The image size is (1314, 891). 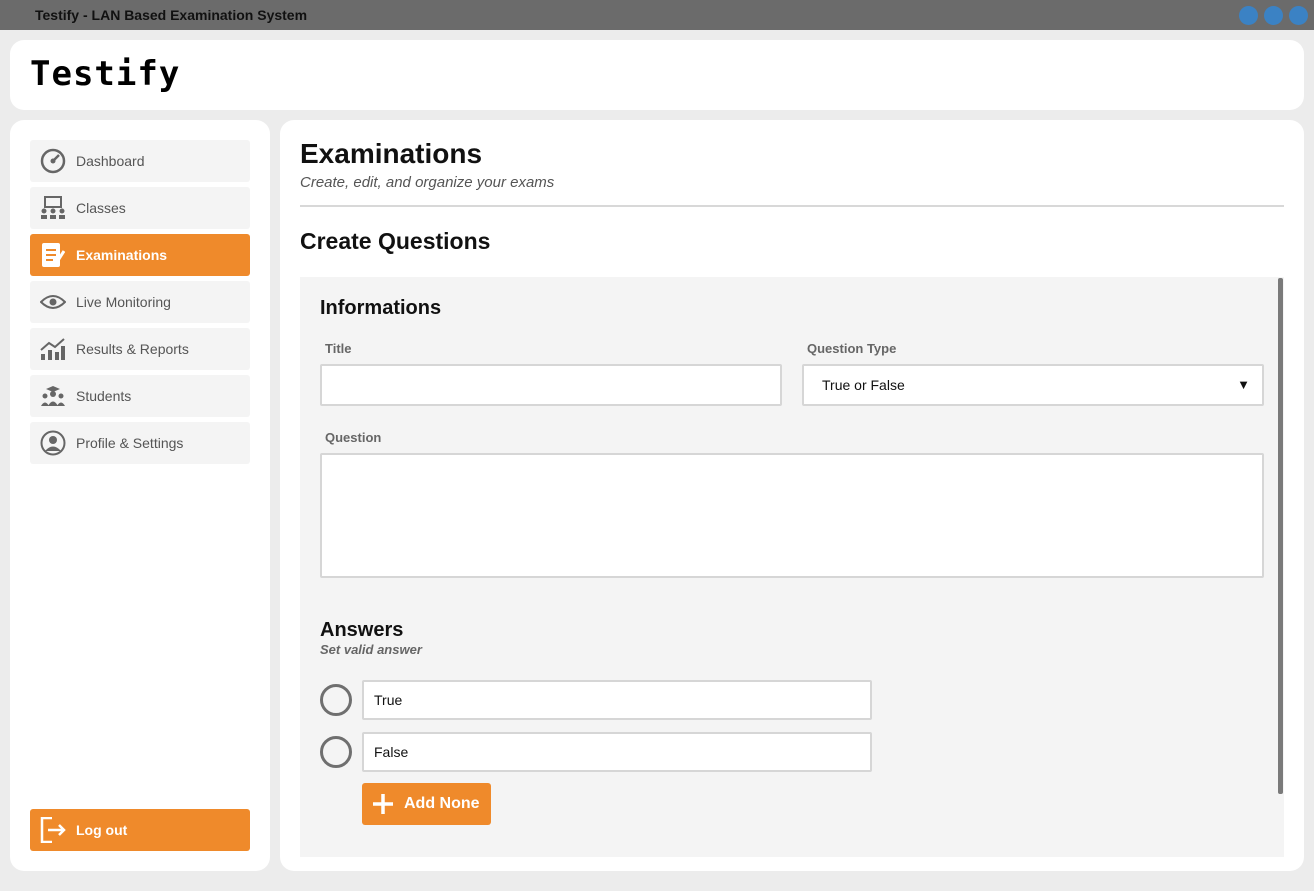 What do you see at coordinates (336, 752) in the screenshot?
I see `answer-radio-false` at bounding box center [336, 752].